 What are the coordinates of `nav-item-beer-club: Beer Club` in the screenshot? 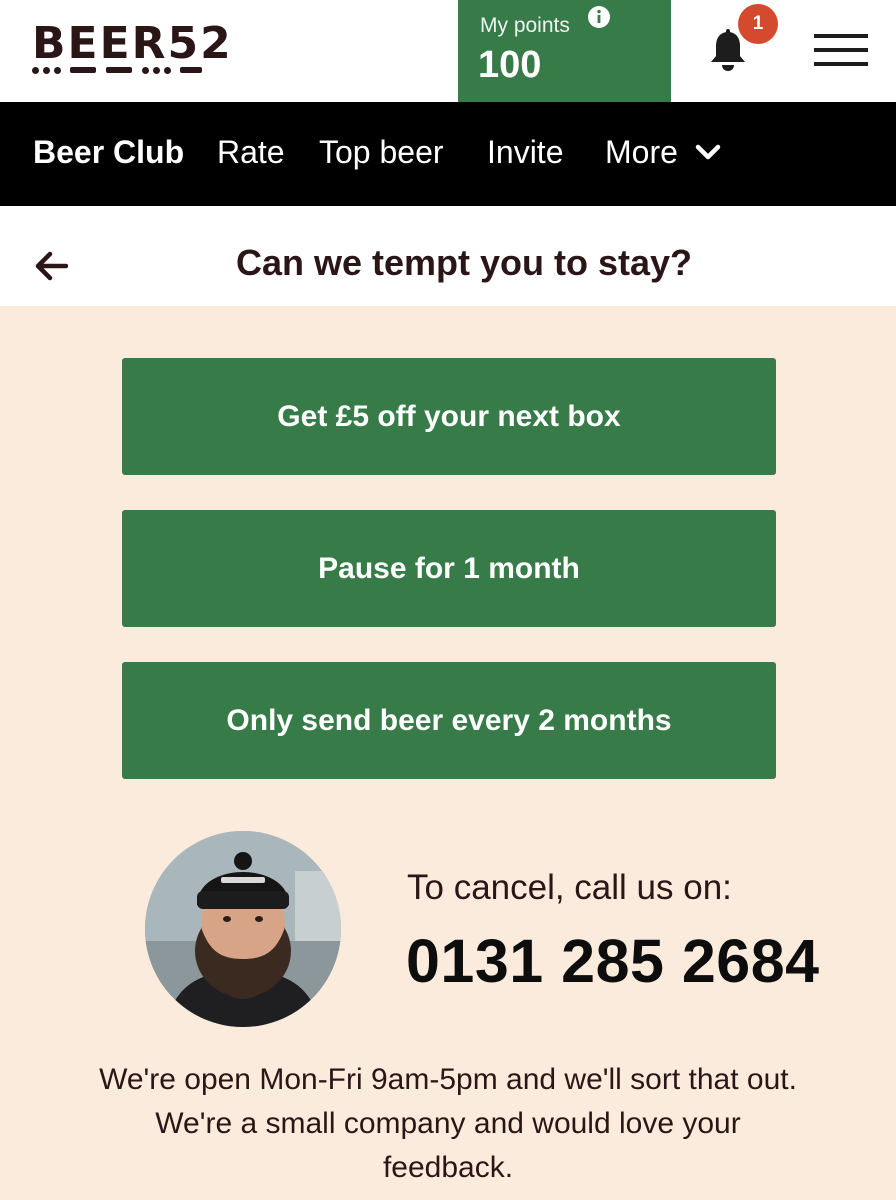 It's located at (108, 152).